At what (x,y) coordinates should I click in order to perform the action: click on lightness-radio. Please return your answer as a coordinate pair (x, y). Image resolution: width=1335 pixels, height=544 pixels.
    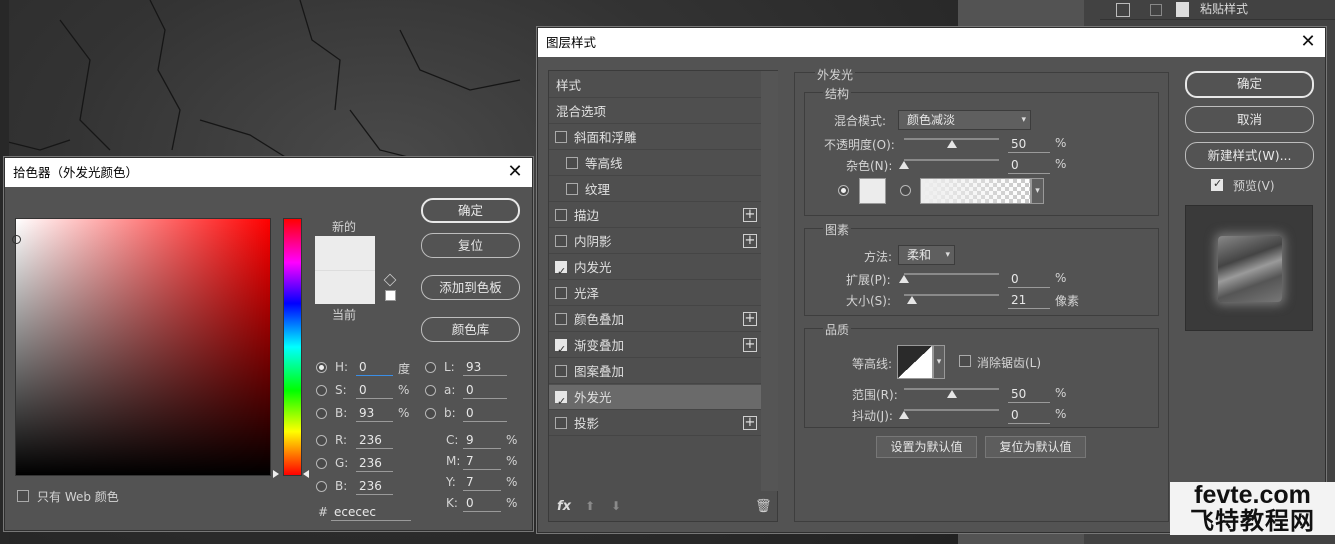
    Looking at the image, I should click on (430, 367).